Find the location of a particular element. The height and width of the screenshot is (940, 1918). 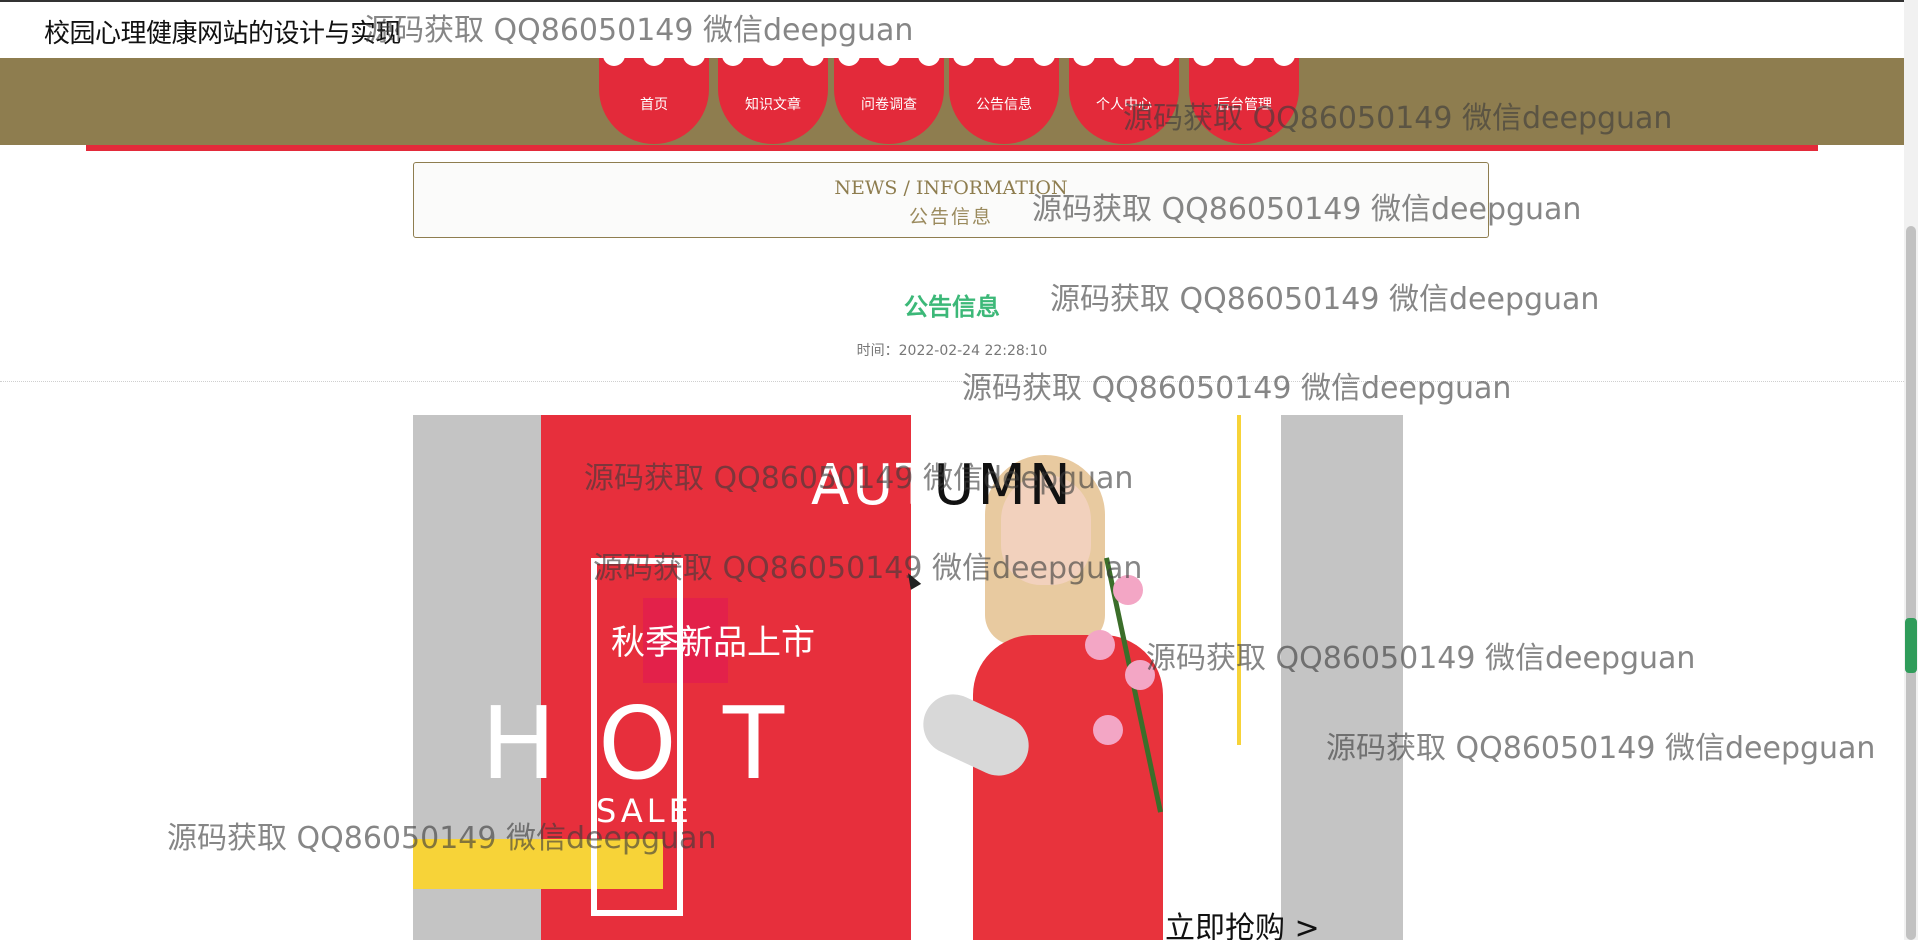

nav-item-label: 后台管理 is located at coordinates (1244, 105).